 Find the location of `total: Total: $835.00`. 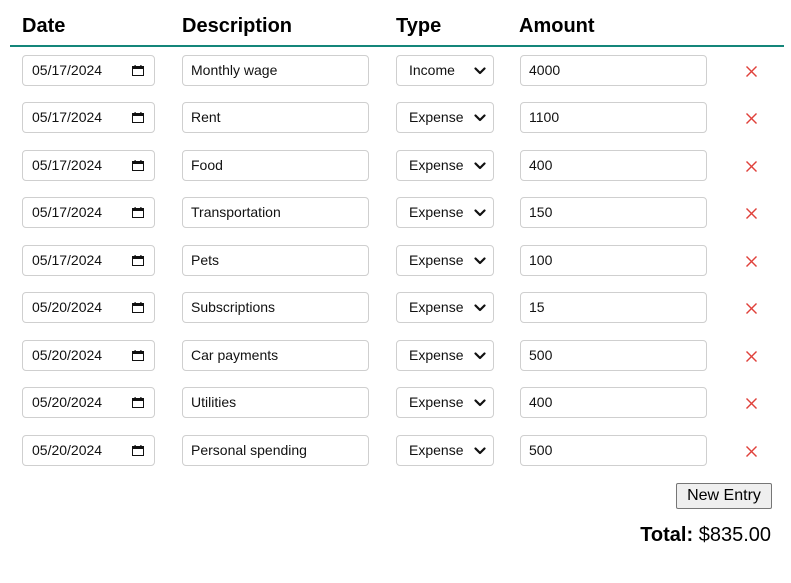

total: Total: $835.00 is located at coordinates (705, 535).